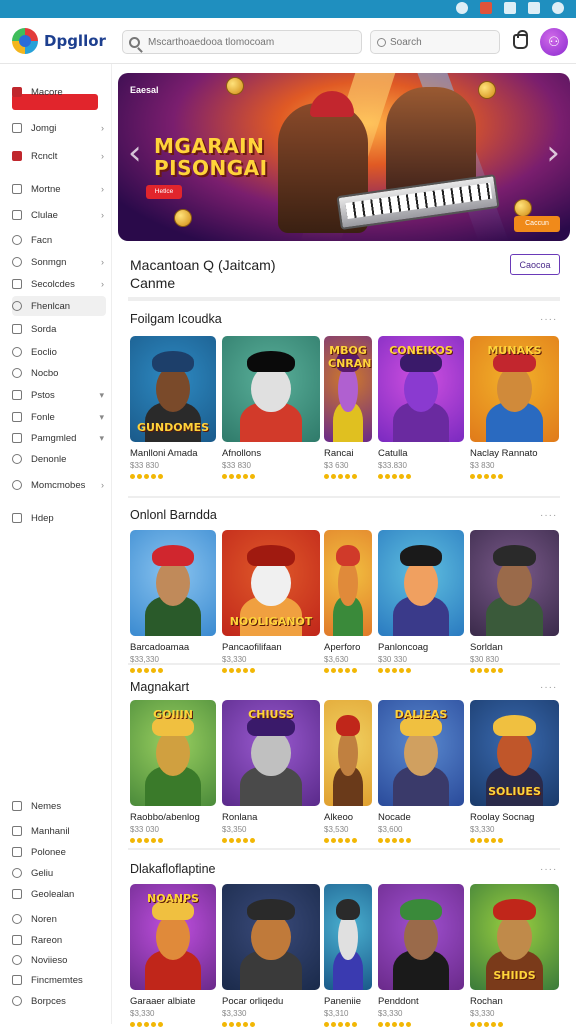 Image resolution: width=576 pixels, height=1027 pixels. Describe the element at coordinates (173, 389) in the screenshot. I see `game-tile: GUNDOMES` at that location.